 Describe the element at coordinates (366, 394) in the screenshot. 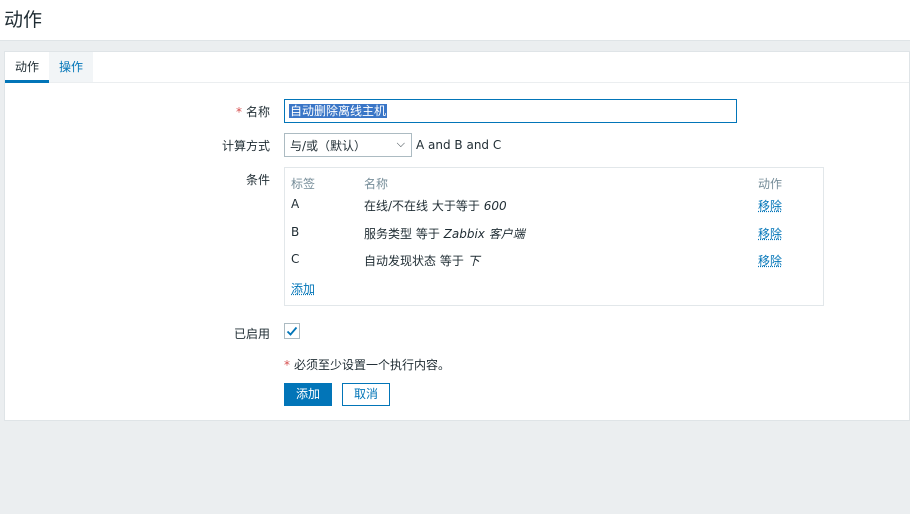

I see `cancel-button: 取消` at that location.